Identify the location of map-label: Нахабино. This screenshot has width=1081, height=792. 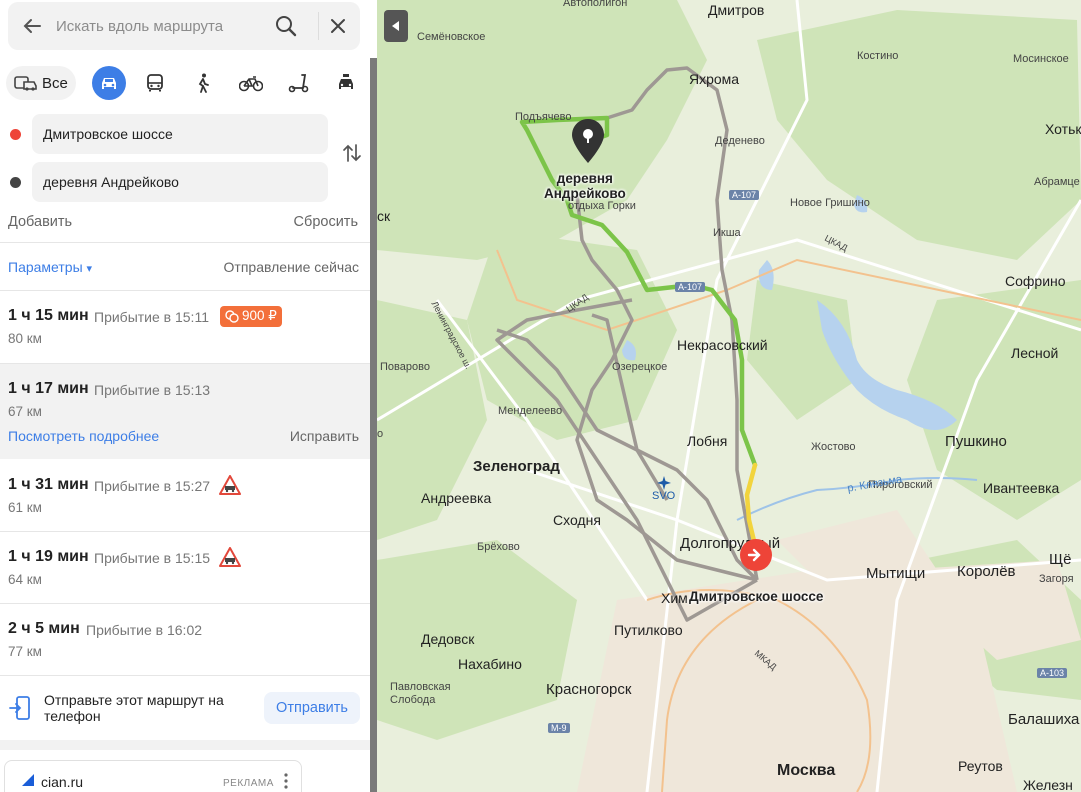
(490, 664).